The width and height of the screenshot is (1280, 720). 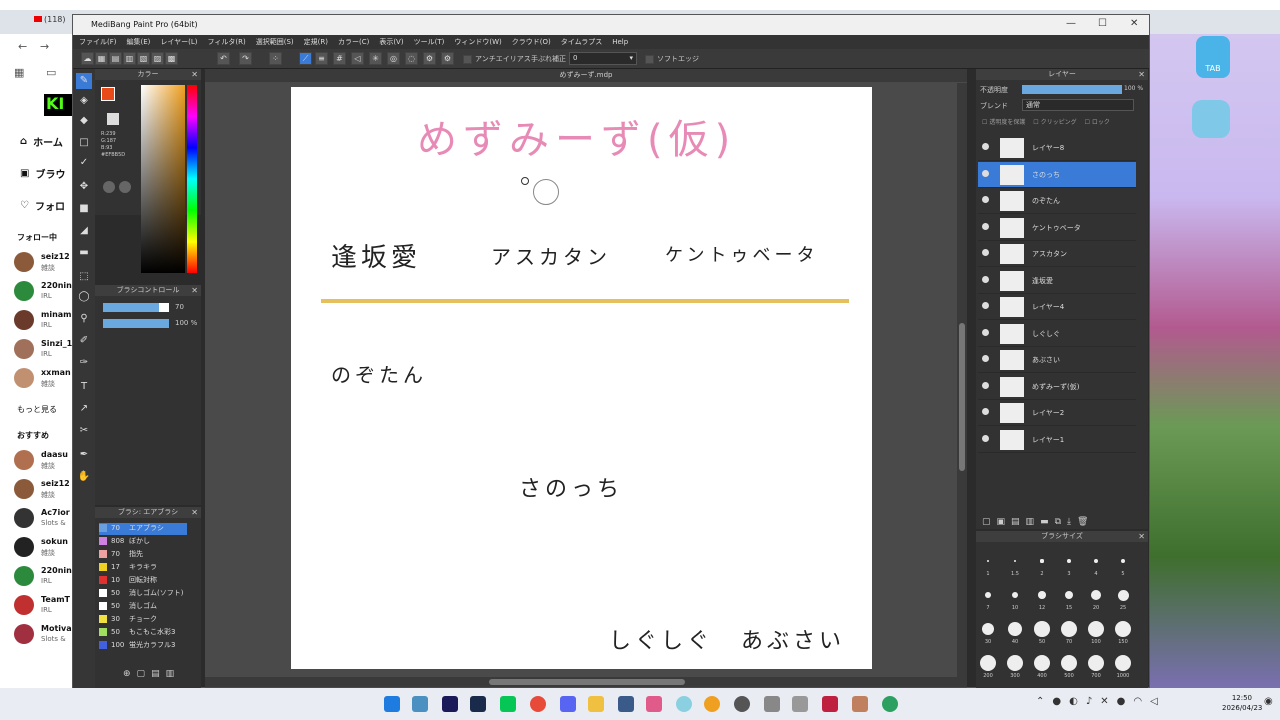 What do you see at coordinates (1071, 23) in the screenshot?
I see `minimize-button: —` at bounding box center [1071, 23].